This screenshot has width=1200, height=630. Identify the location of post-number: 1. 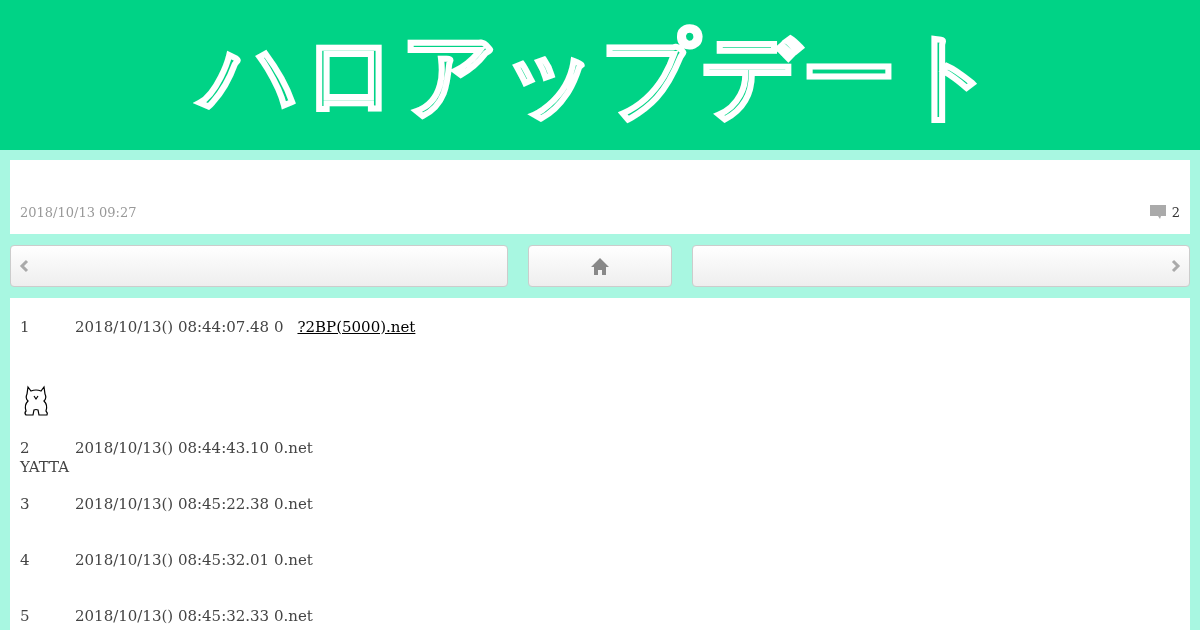
(25, 327).